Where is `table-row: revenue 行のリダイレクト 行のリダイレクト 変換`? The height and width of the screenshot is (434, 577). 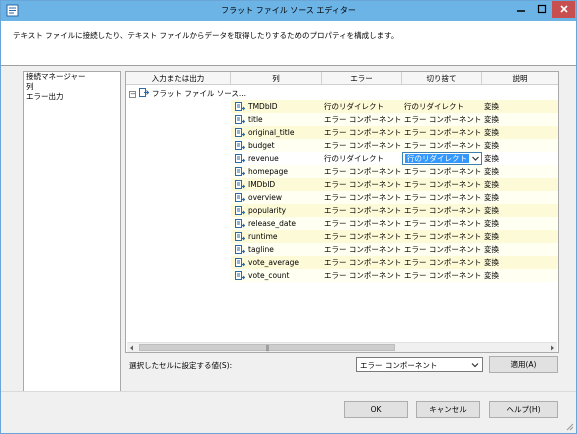 table-row: revenue 行のリダイレクト 行のリダイレクト 変換 is located at coordinates (394, 158).